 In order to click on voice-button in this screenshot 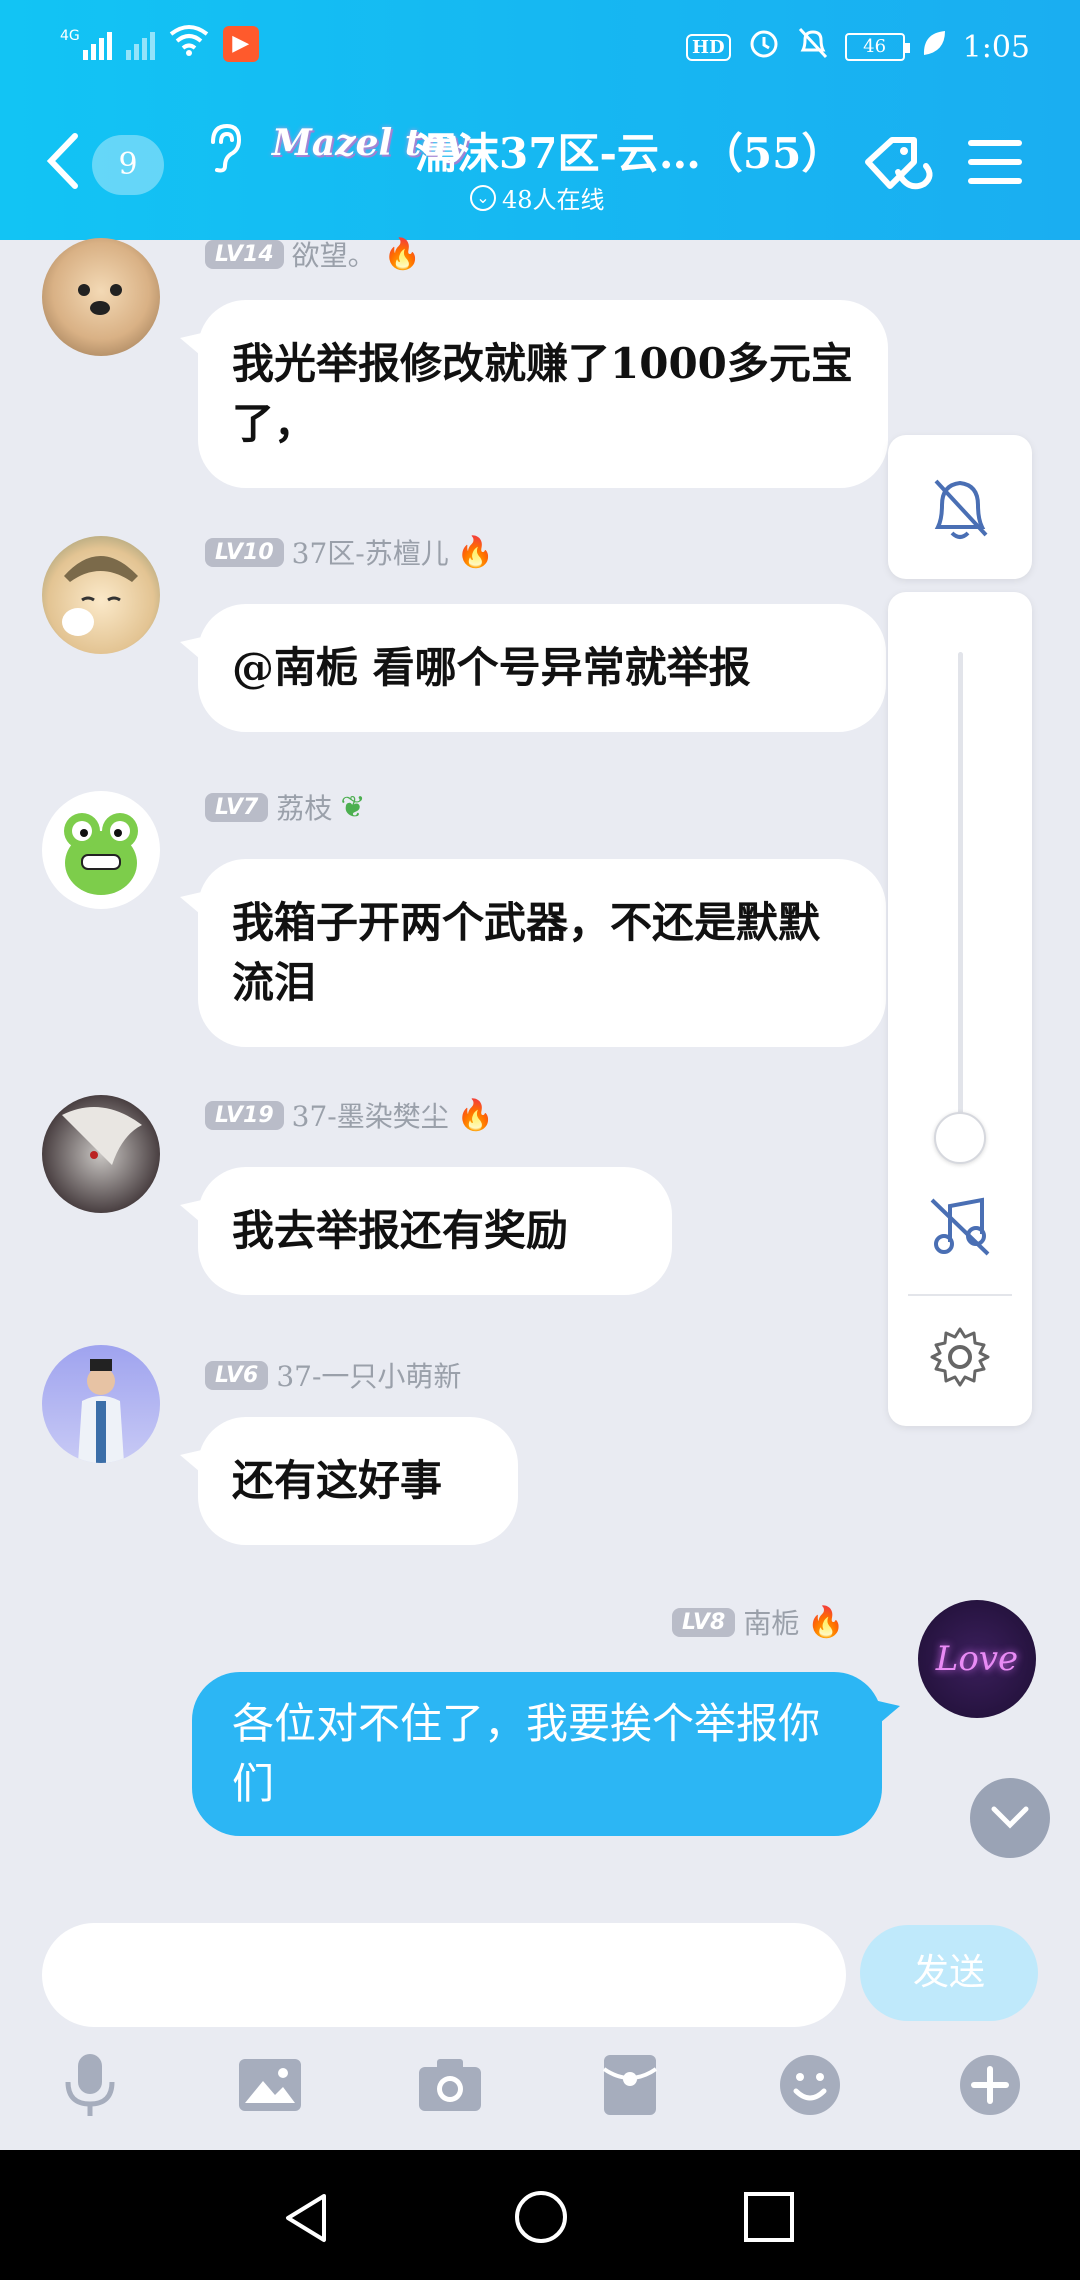, I will do `click(90, 2085)`.